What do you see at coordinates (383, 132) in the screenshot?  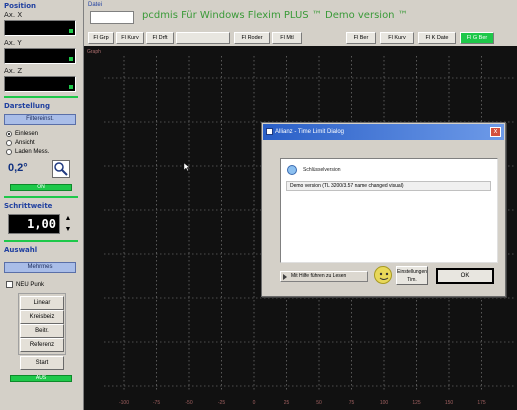 I see `dialog-titlebar: Allianz - Time Limit Dialog x` at bounding box center [383, 132].